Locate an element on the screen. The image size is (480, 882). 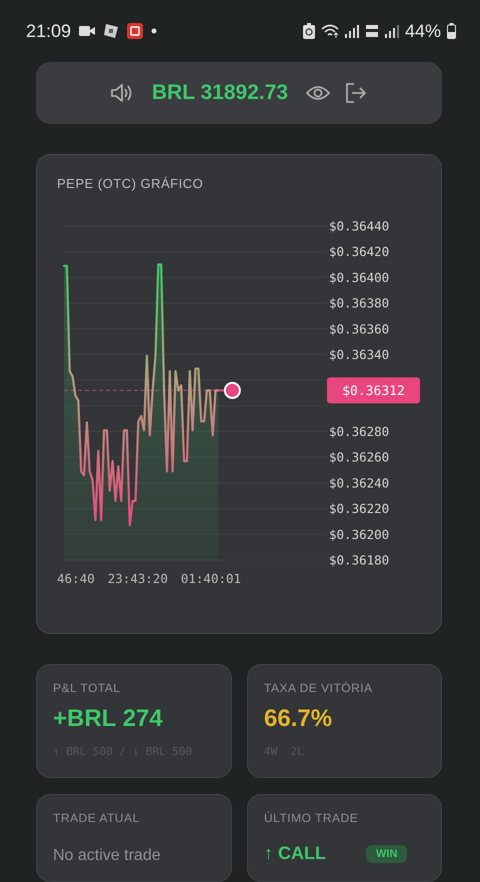
y-axis-label: $0.36180 is located at coordinates (359, 560).